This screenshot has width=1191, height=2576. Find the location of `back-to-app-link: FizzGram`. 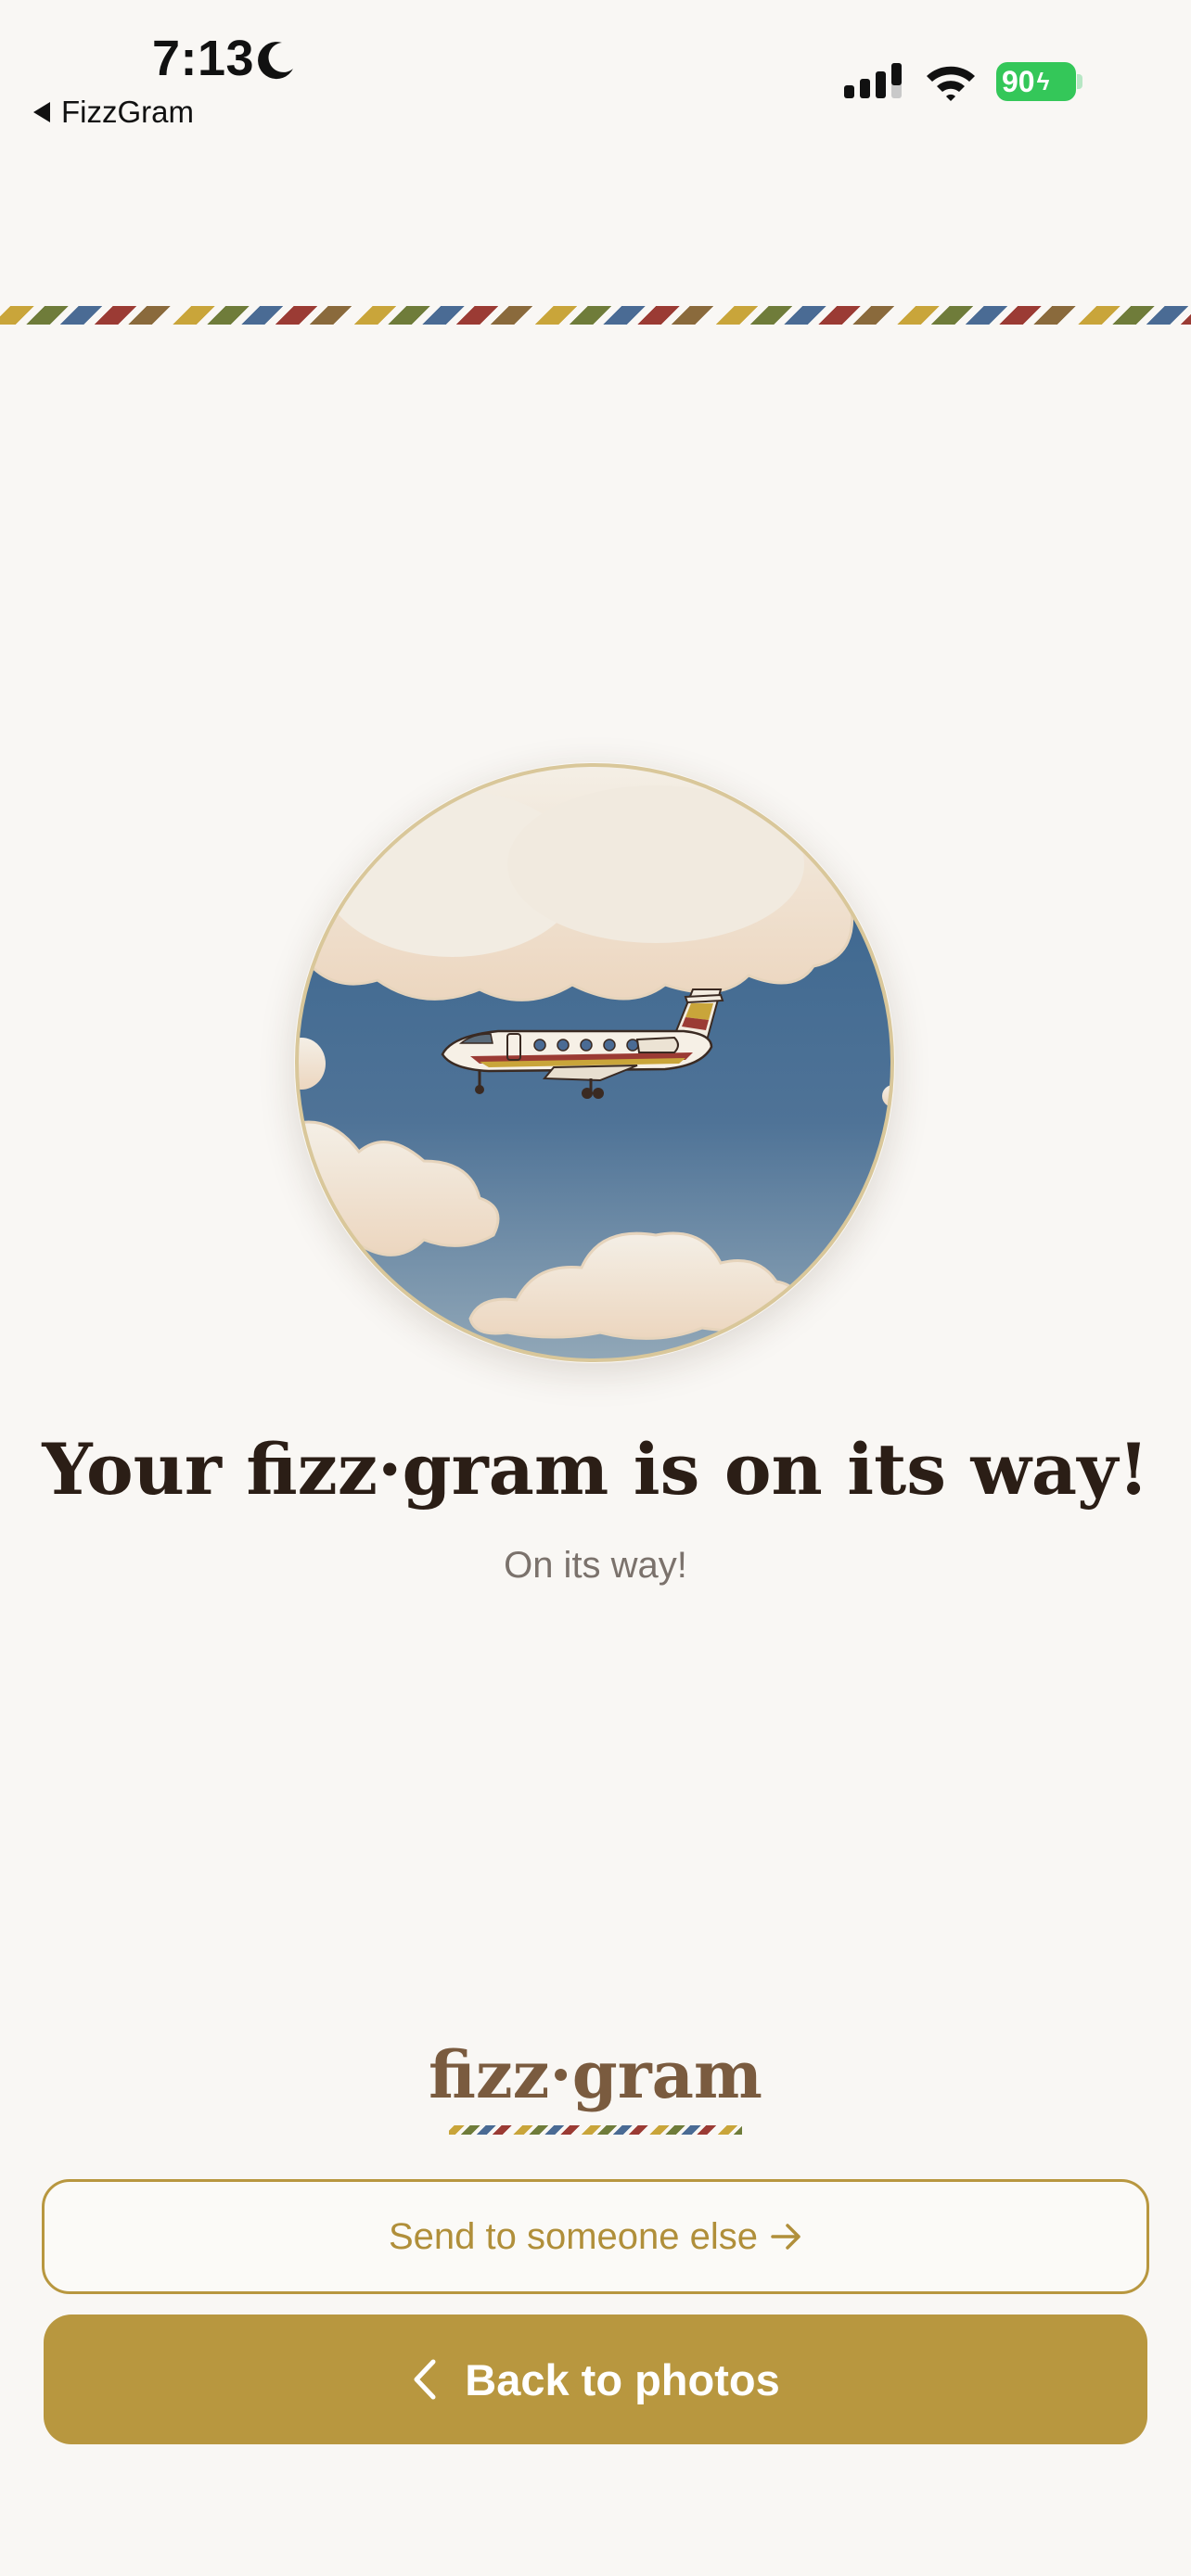

back-to-app-link: FizzGram is located at coordinates (113, 112).